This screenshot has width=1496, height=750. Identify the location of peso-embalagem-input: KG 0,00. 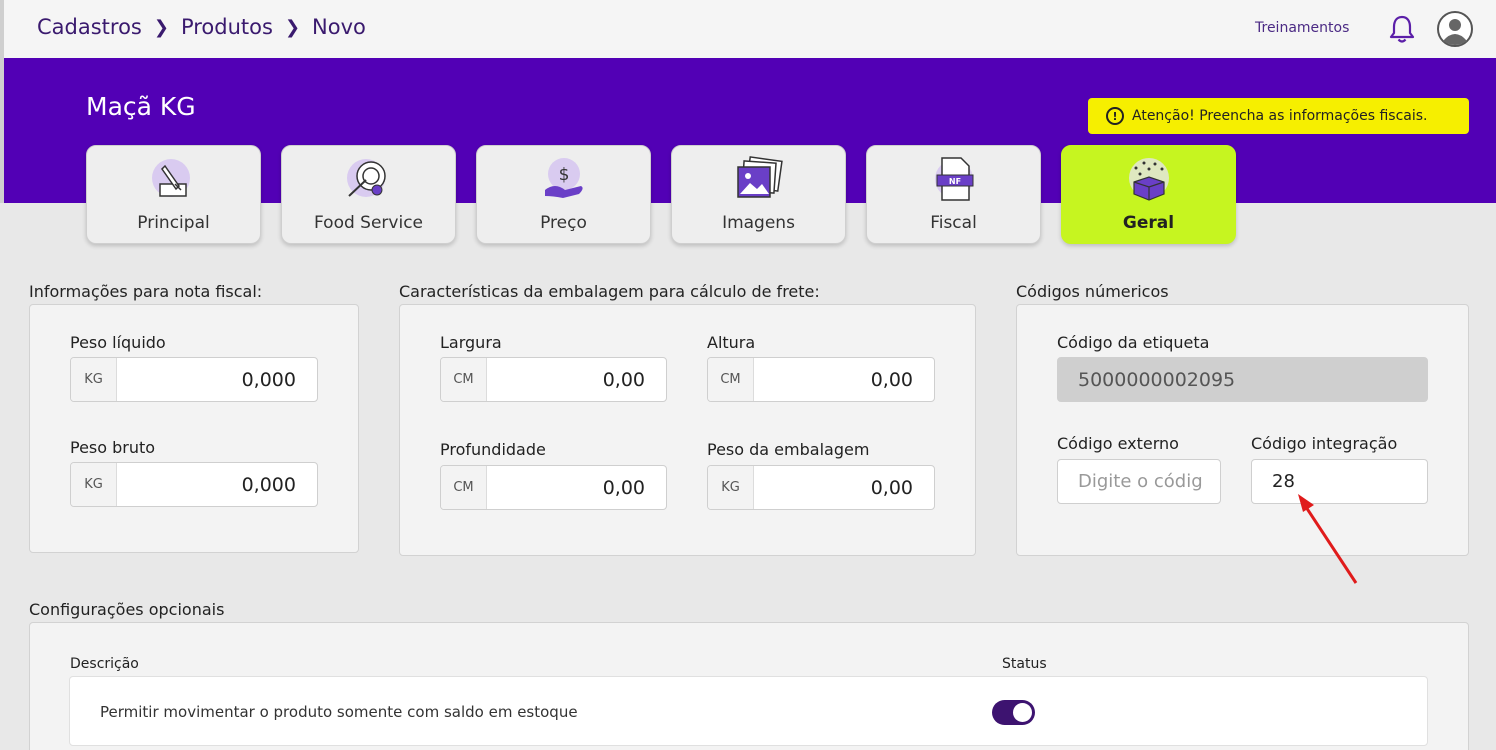
(821, 487).